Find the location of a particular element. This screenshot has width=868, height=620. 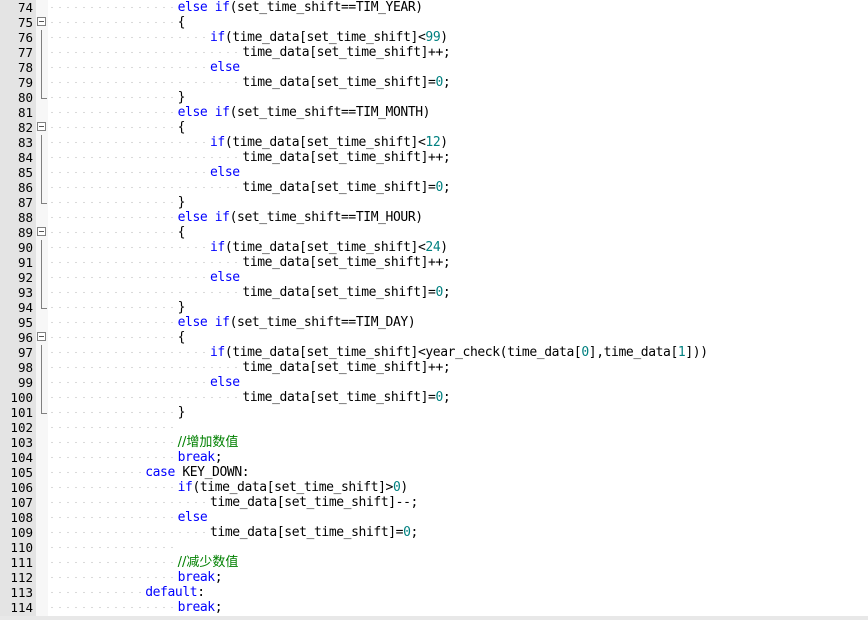

line-number: 88 is located at coordinates (25, 217).